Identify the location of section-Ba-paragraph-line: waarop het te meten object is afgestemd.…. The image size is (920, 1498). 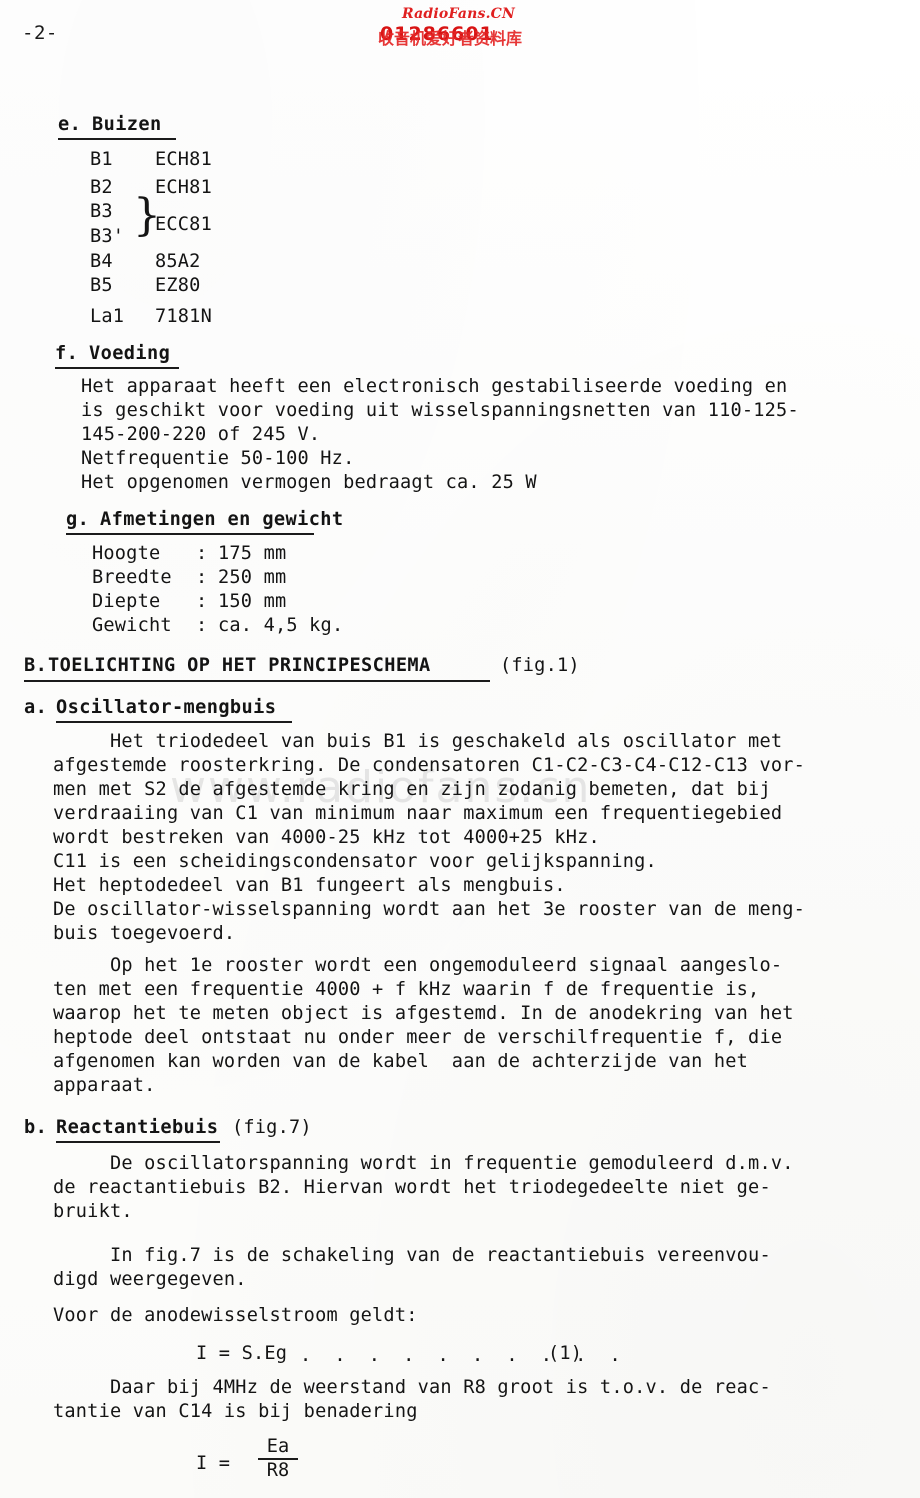
(423, 1013).